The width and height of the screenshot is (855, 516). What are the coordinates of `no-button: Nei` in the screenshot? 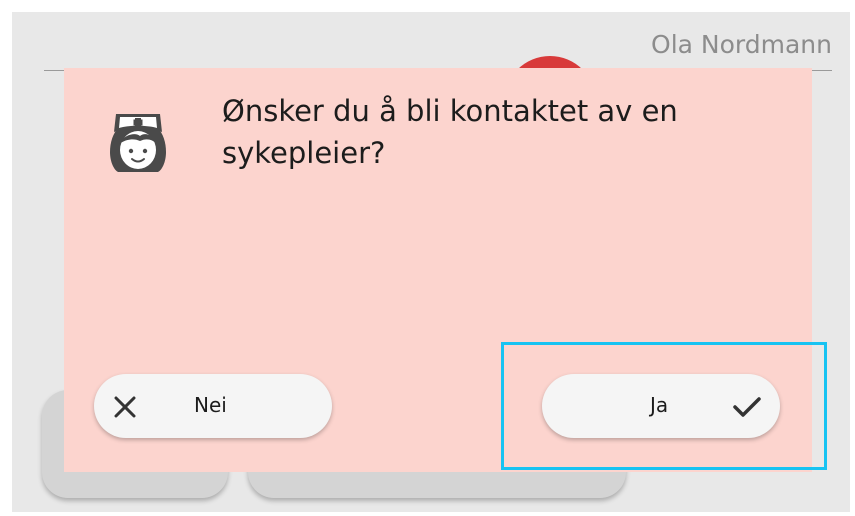 It's located at (213, 406).